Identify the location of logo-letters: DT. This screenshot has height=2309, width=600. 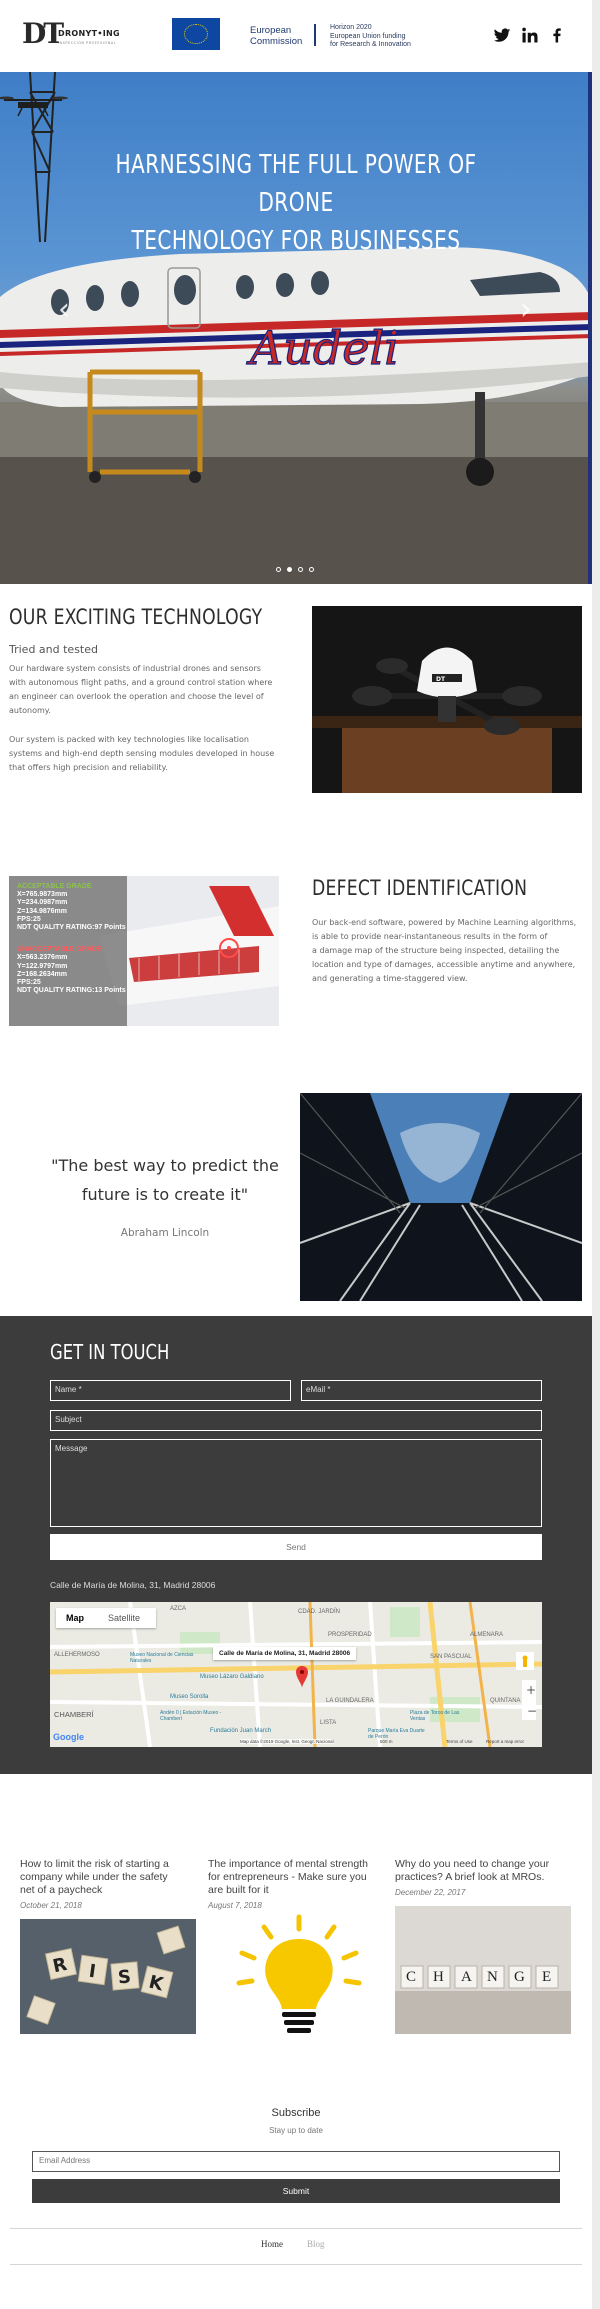
(43, 33).